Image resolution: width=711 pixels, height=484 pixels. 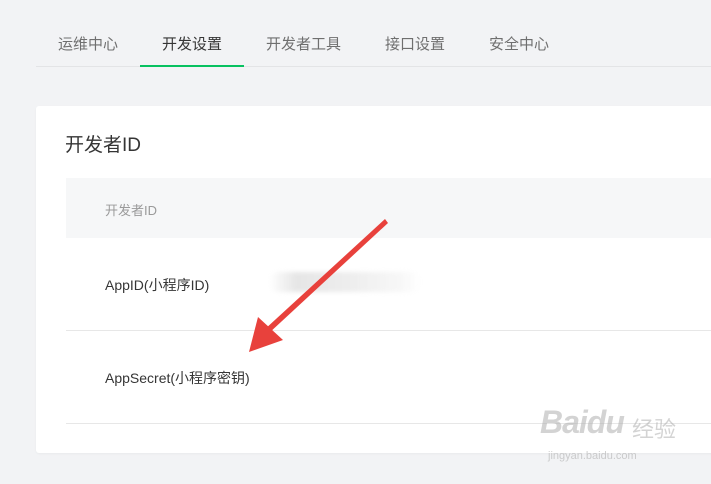 What do you see at coordinates (345, 282) in the screenshot?
I see `appid-value-redacted` at bounding box center [345, 282].